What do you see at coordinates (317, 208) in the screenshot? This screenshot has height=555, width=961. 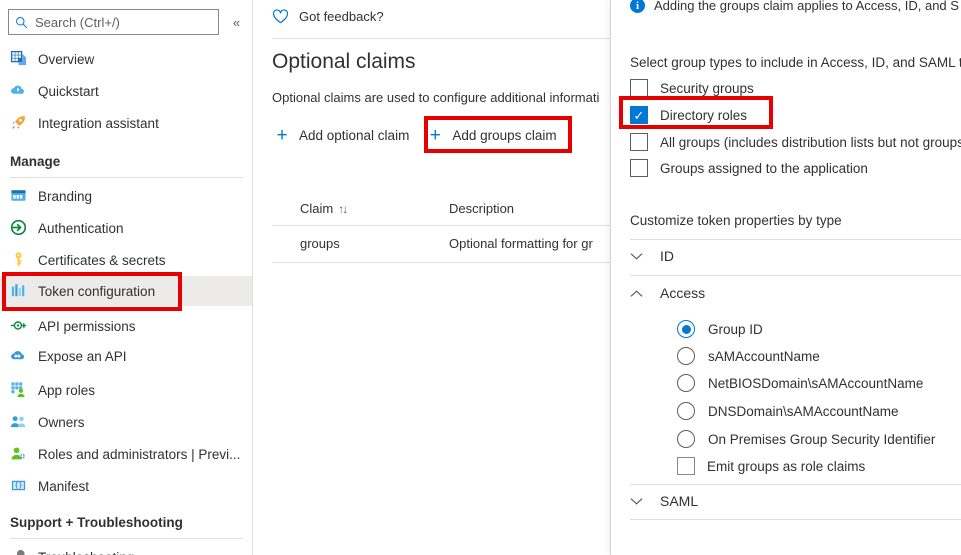 I see `column-header-label: Claim` at bounding box center [317, 208].